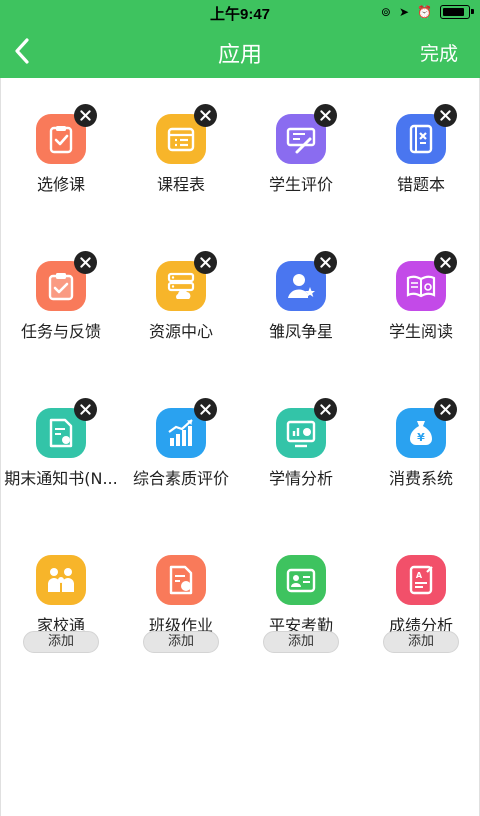  What do you see at coordinates (60, 331) in the screenshot?
I see `app-label: 任务与反馈` at bounding box center [60, 331].